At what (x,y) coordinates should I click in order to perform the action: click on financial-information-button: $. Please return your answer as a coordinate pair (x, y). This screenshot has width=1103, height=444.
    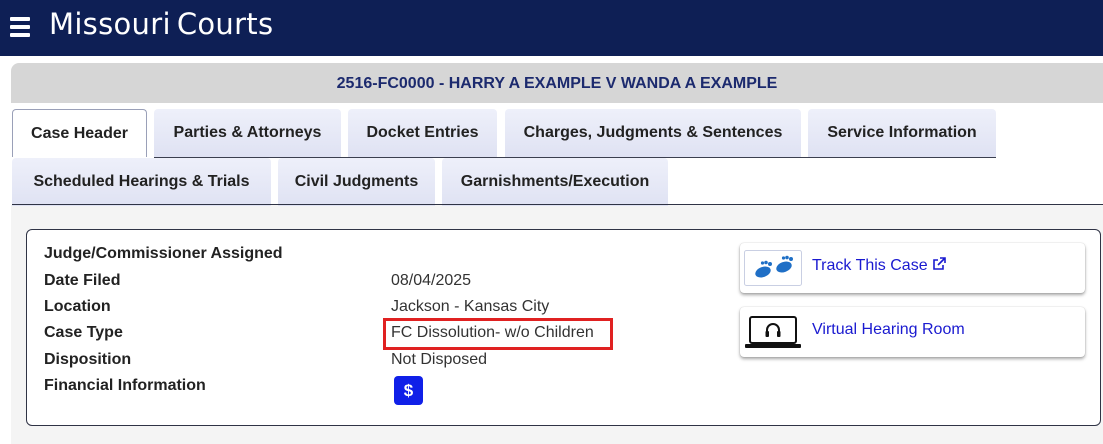
    Looking at the image, I should click on (408, 390).